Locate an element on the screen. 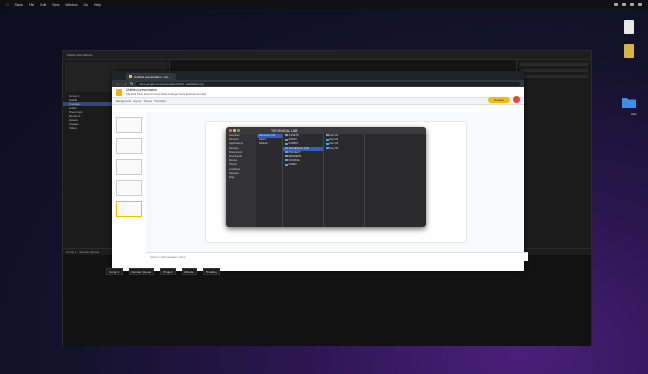 The width and height of the screenshot is (648, 374). panel-tab: Comp 1 is located at coordinates (114, 271).